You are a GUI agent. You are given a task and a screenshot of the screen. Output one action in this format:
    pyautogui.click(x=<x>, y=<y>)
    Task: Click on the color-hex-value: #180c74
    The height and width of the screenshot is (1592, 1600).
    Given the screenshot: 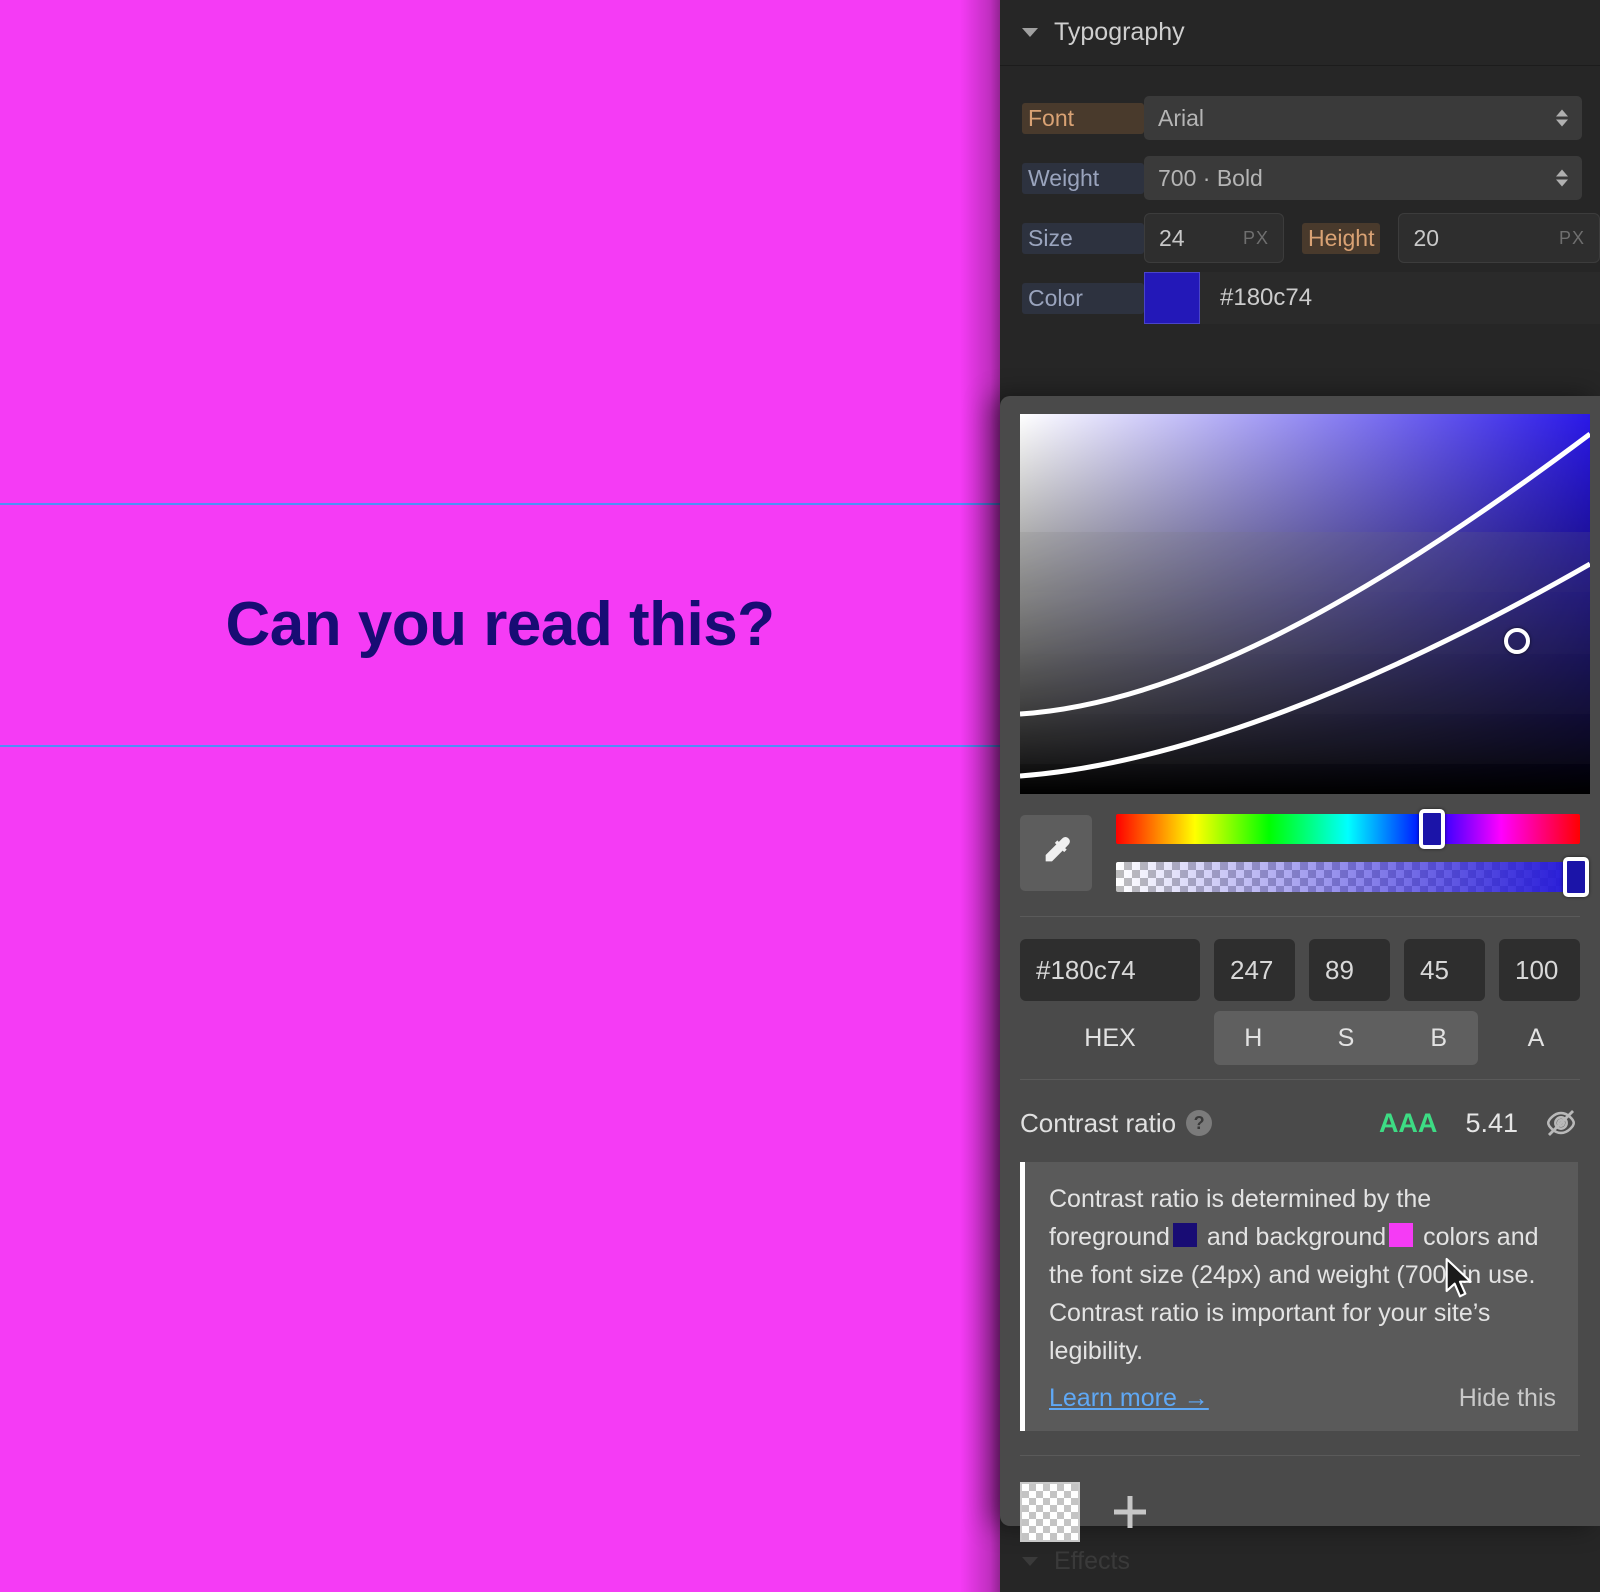 What is the action you would take?
    pyautogui.click(x=1266, y=297)
    